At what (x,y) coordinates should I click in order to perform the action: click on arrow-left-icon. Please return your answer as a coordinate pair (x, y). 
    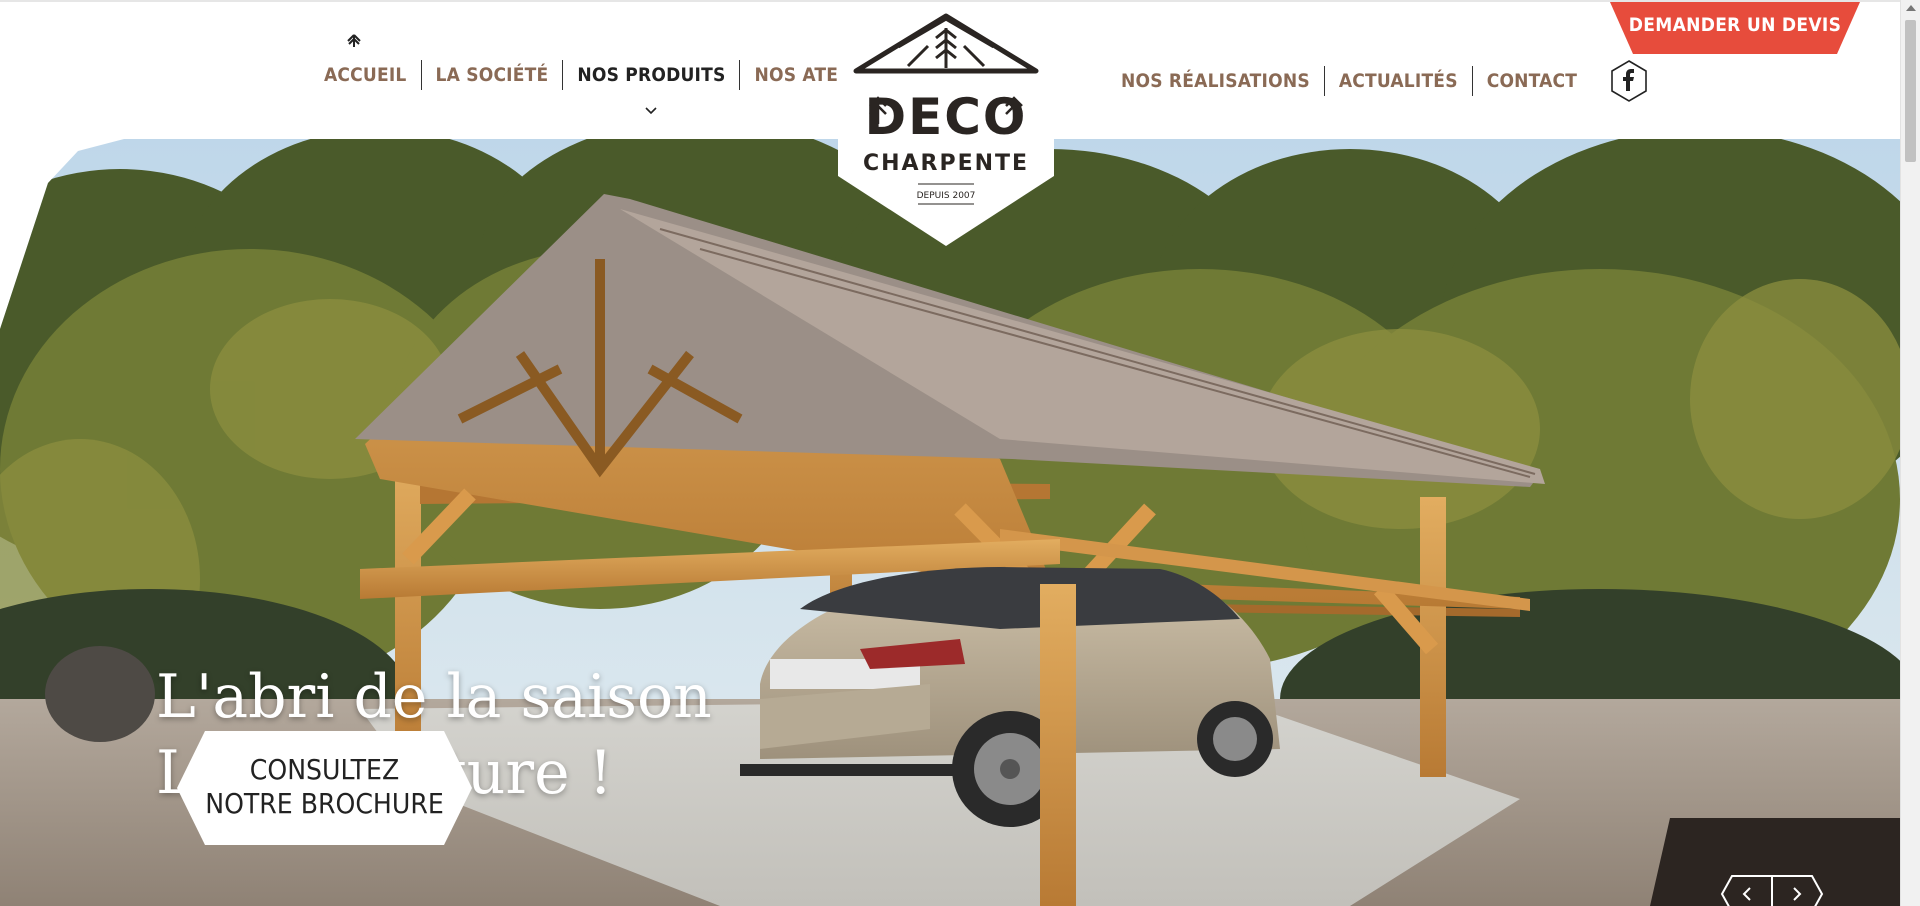
    Looking at the image, I should click on (1746, 890).